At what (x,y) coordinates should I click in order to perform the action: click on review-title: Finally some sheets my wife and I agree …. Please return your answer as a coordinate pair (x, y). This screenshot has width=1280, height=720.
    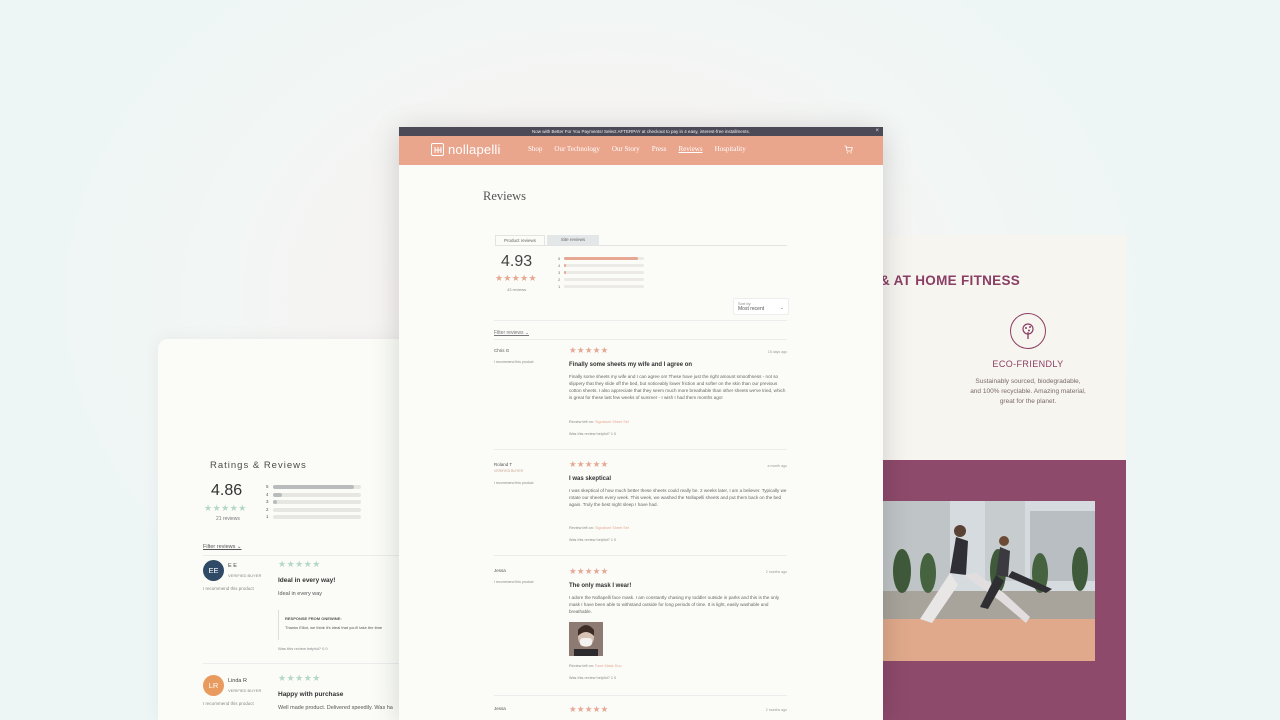
    Looking at the image, I should click on (631, 365).